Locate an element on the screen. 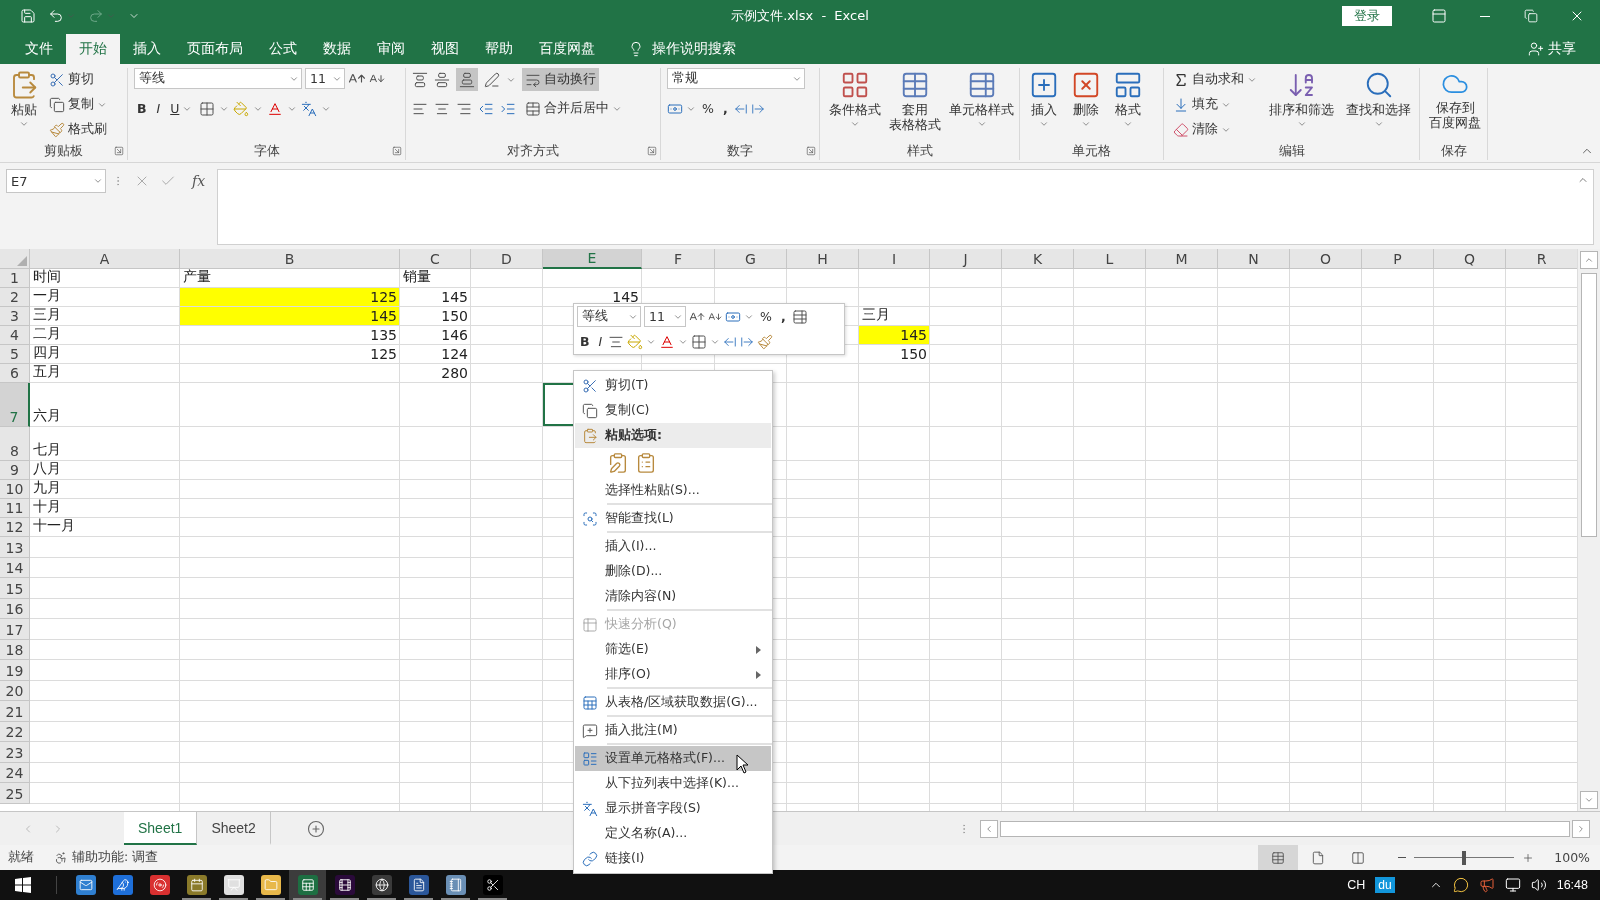  menu-tab: 数据 is located at coordinates (337, 49).